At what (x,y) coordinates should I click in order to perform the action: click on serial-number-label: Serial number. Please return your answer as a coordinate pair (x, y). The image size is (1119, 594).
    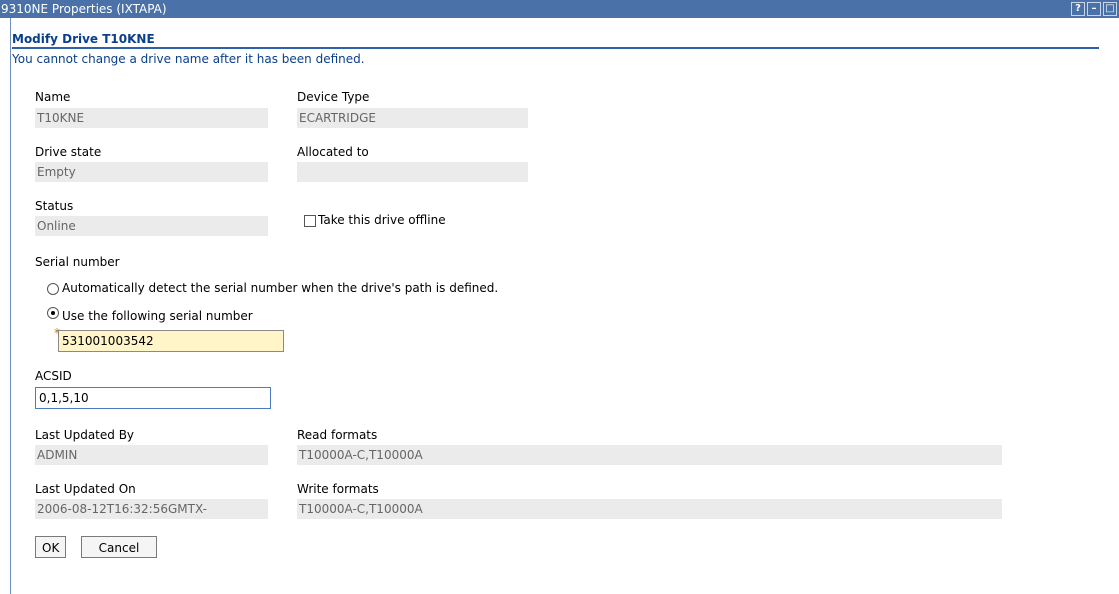
    Looking at the image, I should click on (77, 262).